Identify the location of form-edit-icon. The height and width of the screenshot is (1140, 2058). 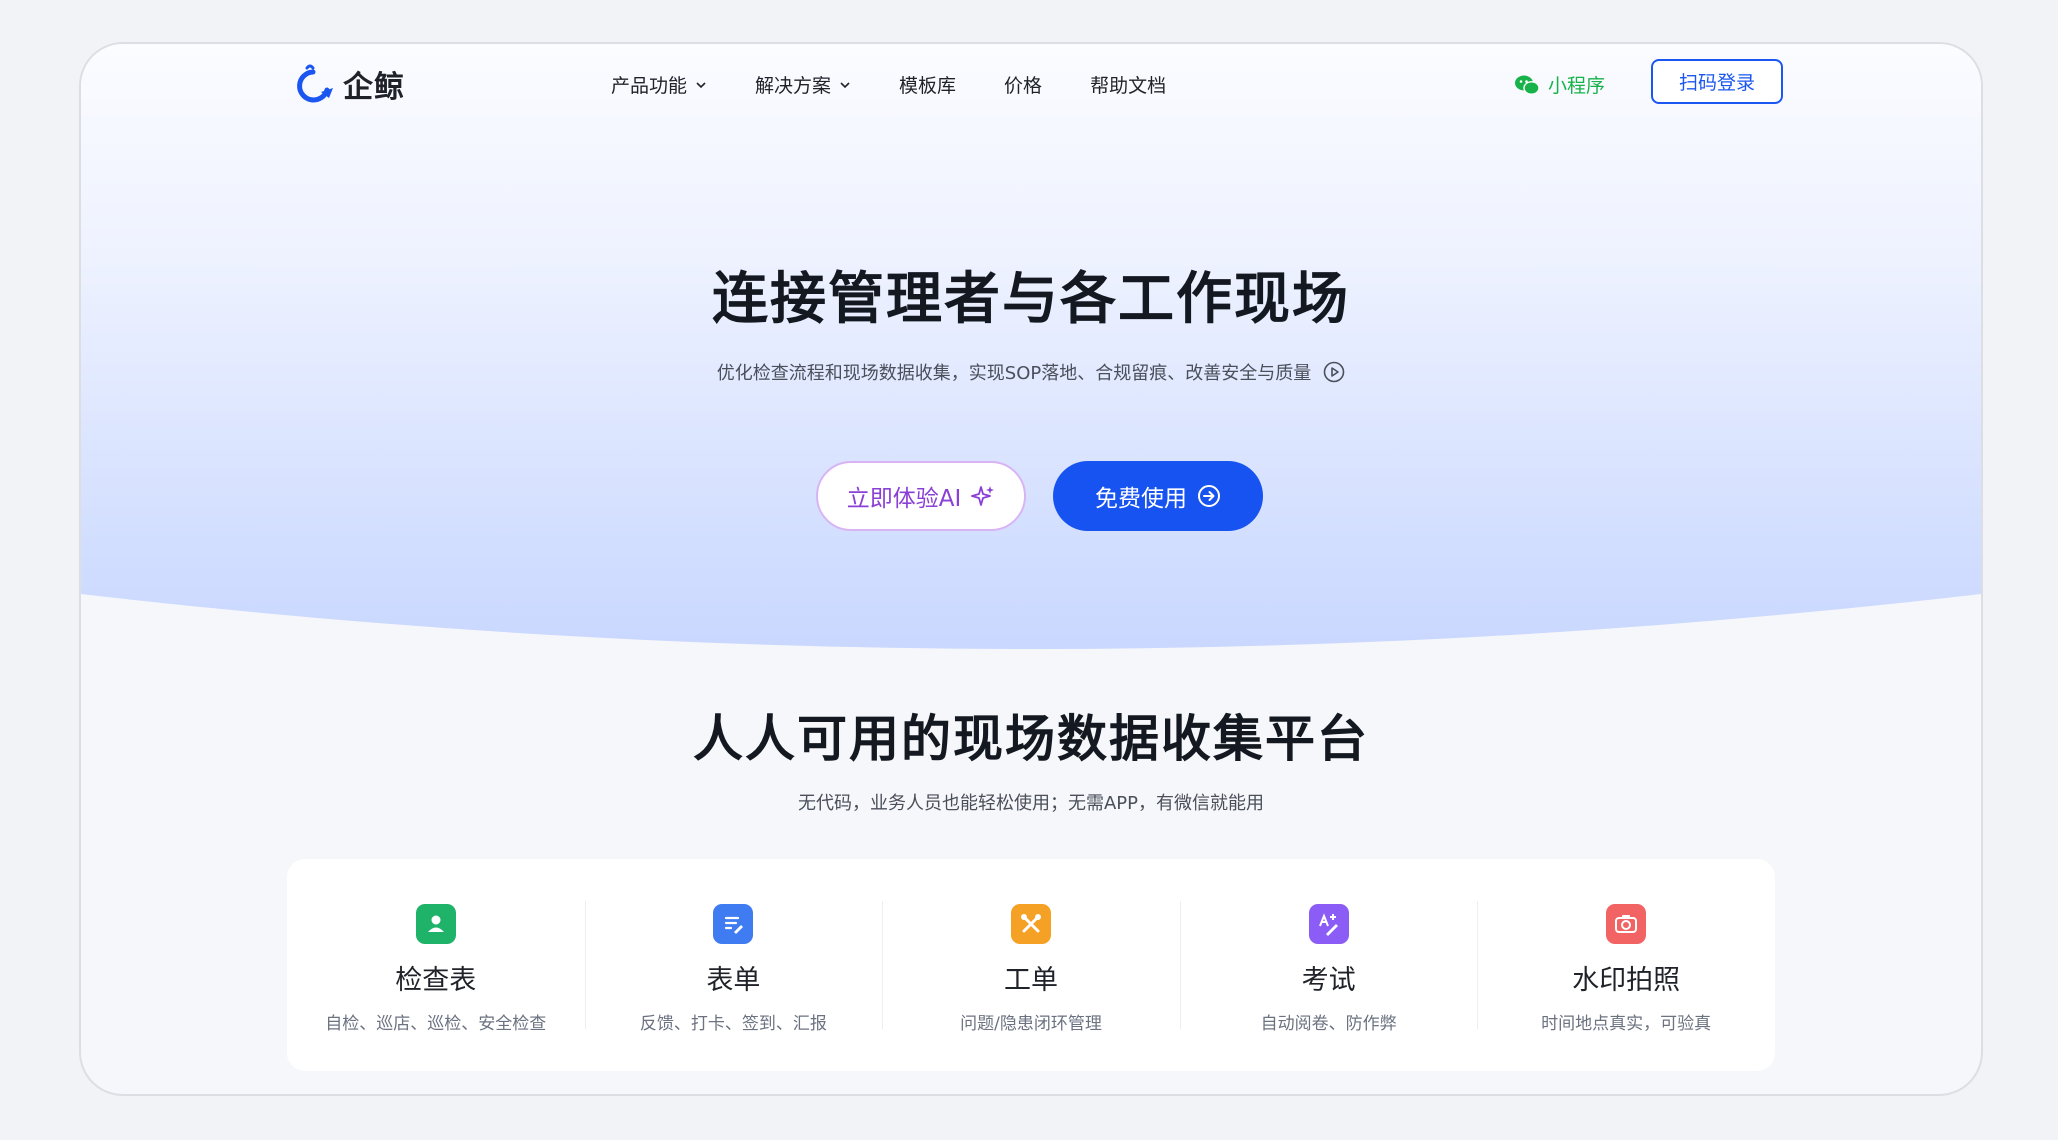
(733, 924).